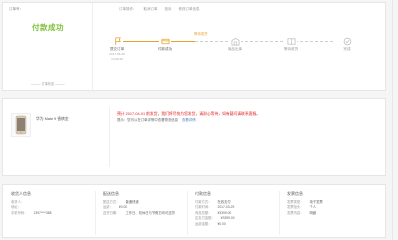 This screenshot has width=398, height=240. What do you see at coordinates (21, 125) in the screenshot?
I see `product-thumbnail` at bounding box center [21, 125].